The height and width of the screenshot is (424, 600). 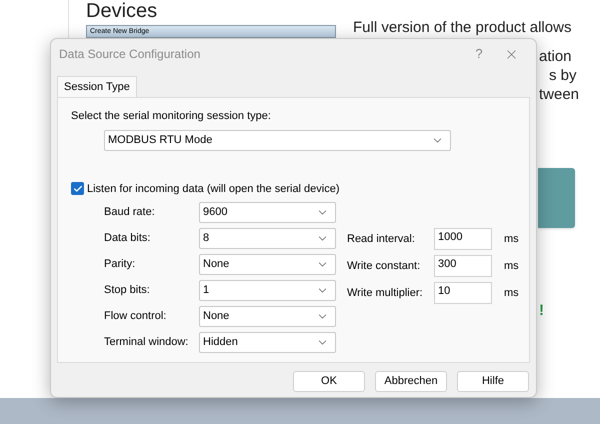 I want to click on input-field: 10, so click(x=463, y=293).